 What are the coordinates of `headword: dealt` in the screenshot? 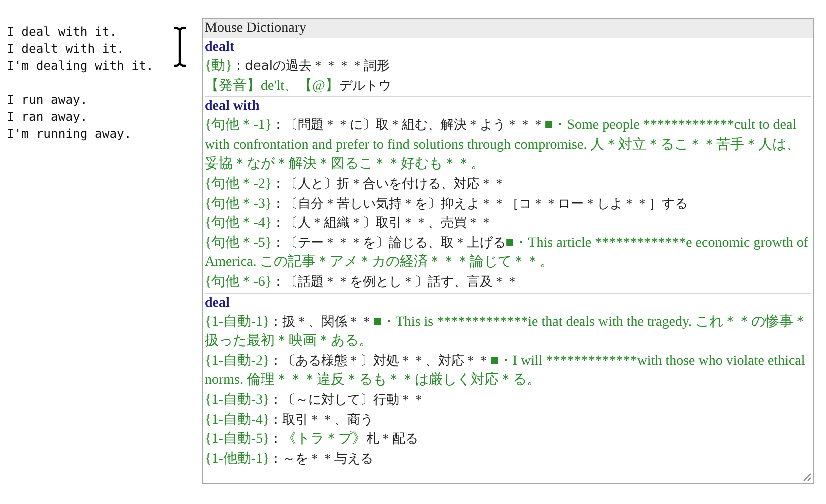 It's located at (220, 48).